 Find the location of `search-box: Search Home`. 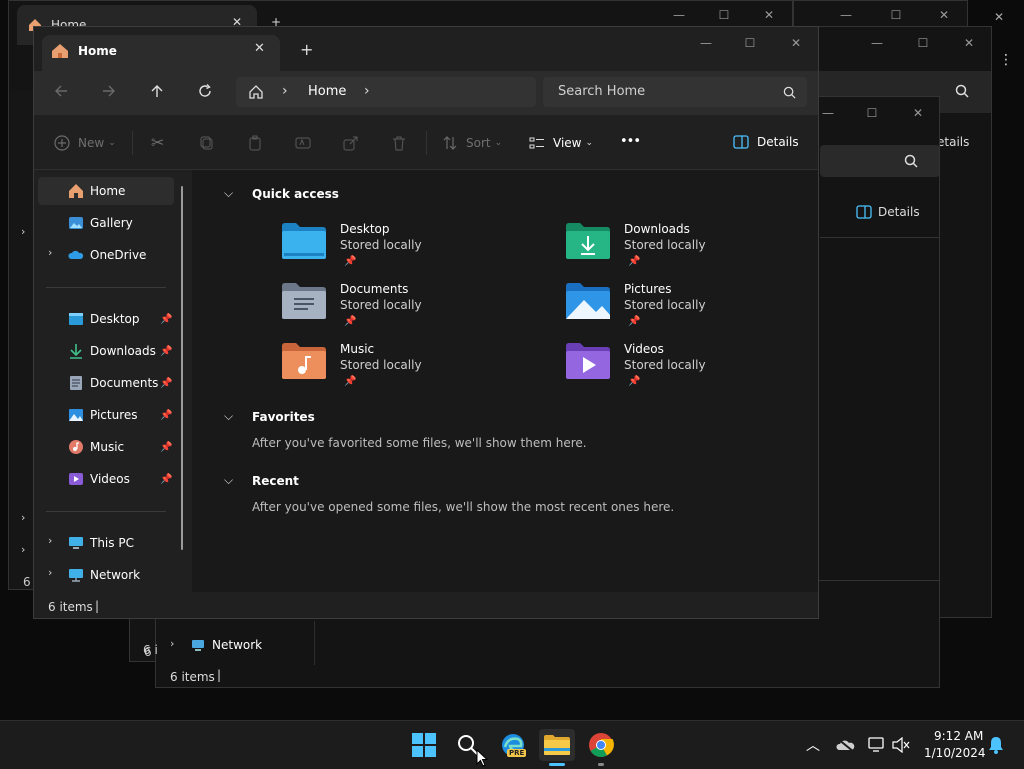

search-box: Search Home is located at coordinates (675, 92).